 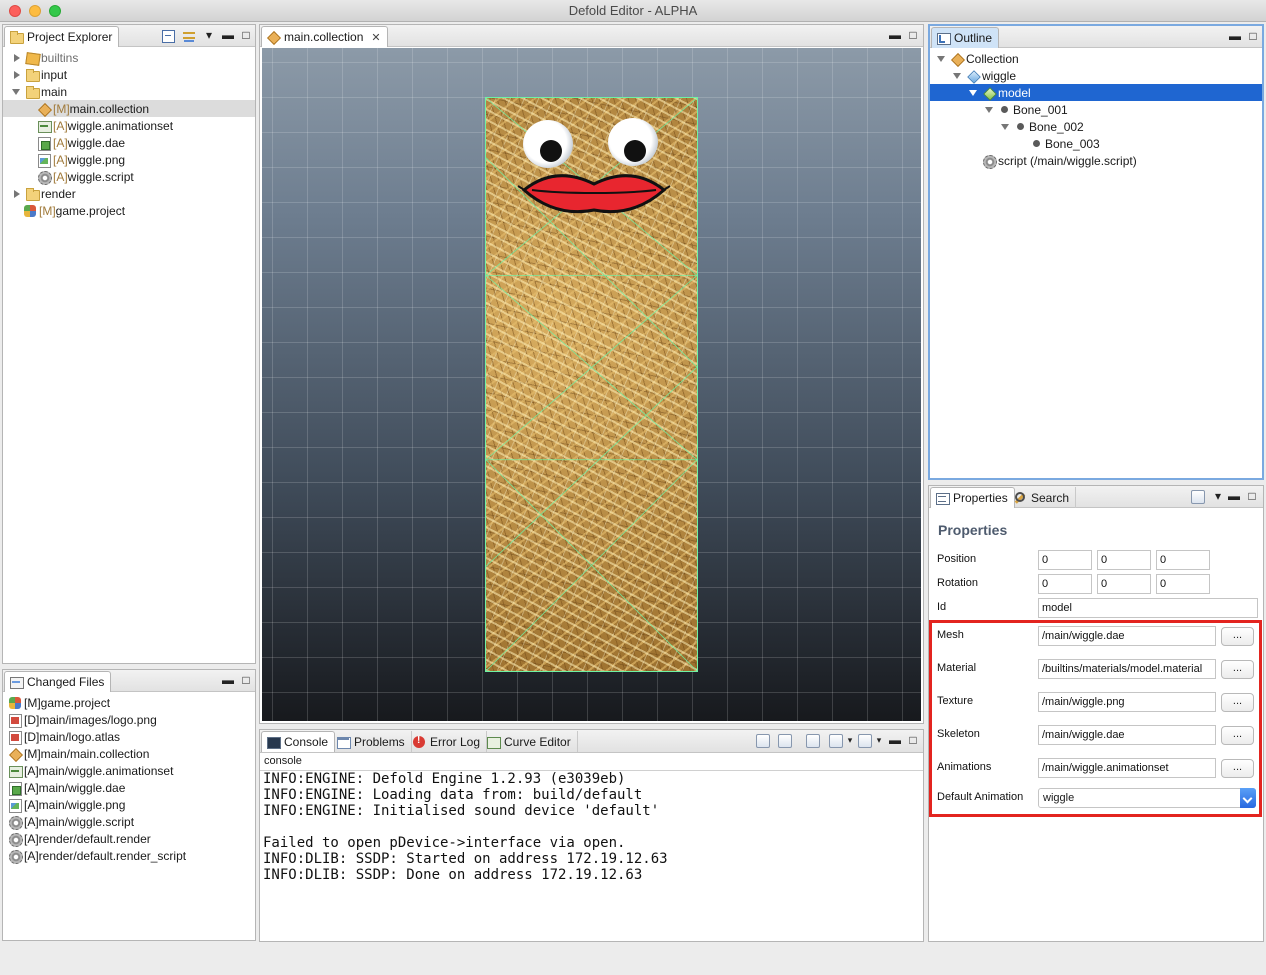 What do you see at coordinates (129, 108) in the screenshot?
I see `tree-item-main-collection: [M] main.collection` at bounding box center [129, 108].